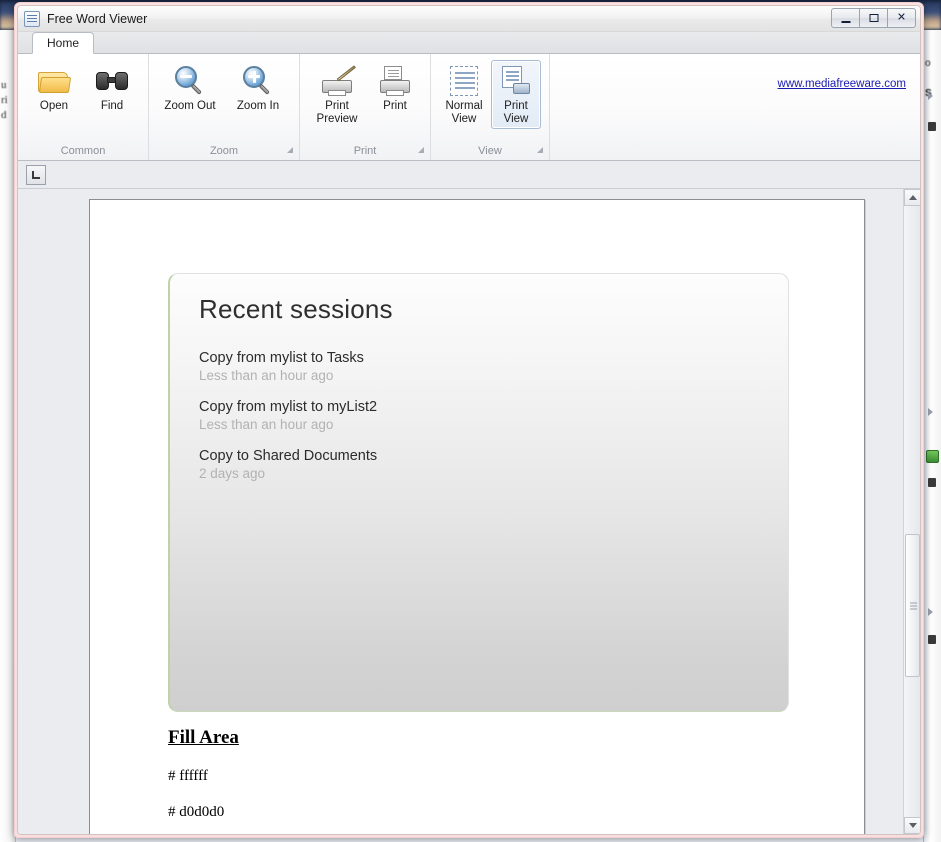 The height and width of the screenshot is (842, 941). What do you see at coordinates (112, 81) in the screenshot?
I see `binoculars-icon` at bounding box center [112, 81].